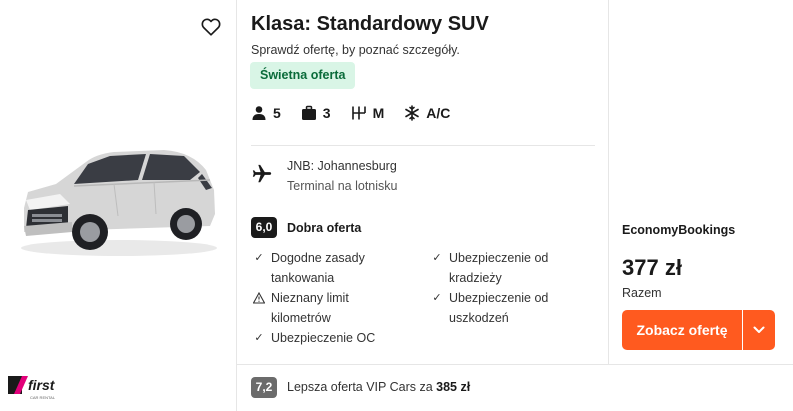 This screenshot has height=411, width=793. What do you see at coordinates (259, 308) in the screenshot?
I see `warning-icon` at bounding box center [259, 308].